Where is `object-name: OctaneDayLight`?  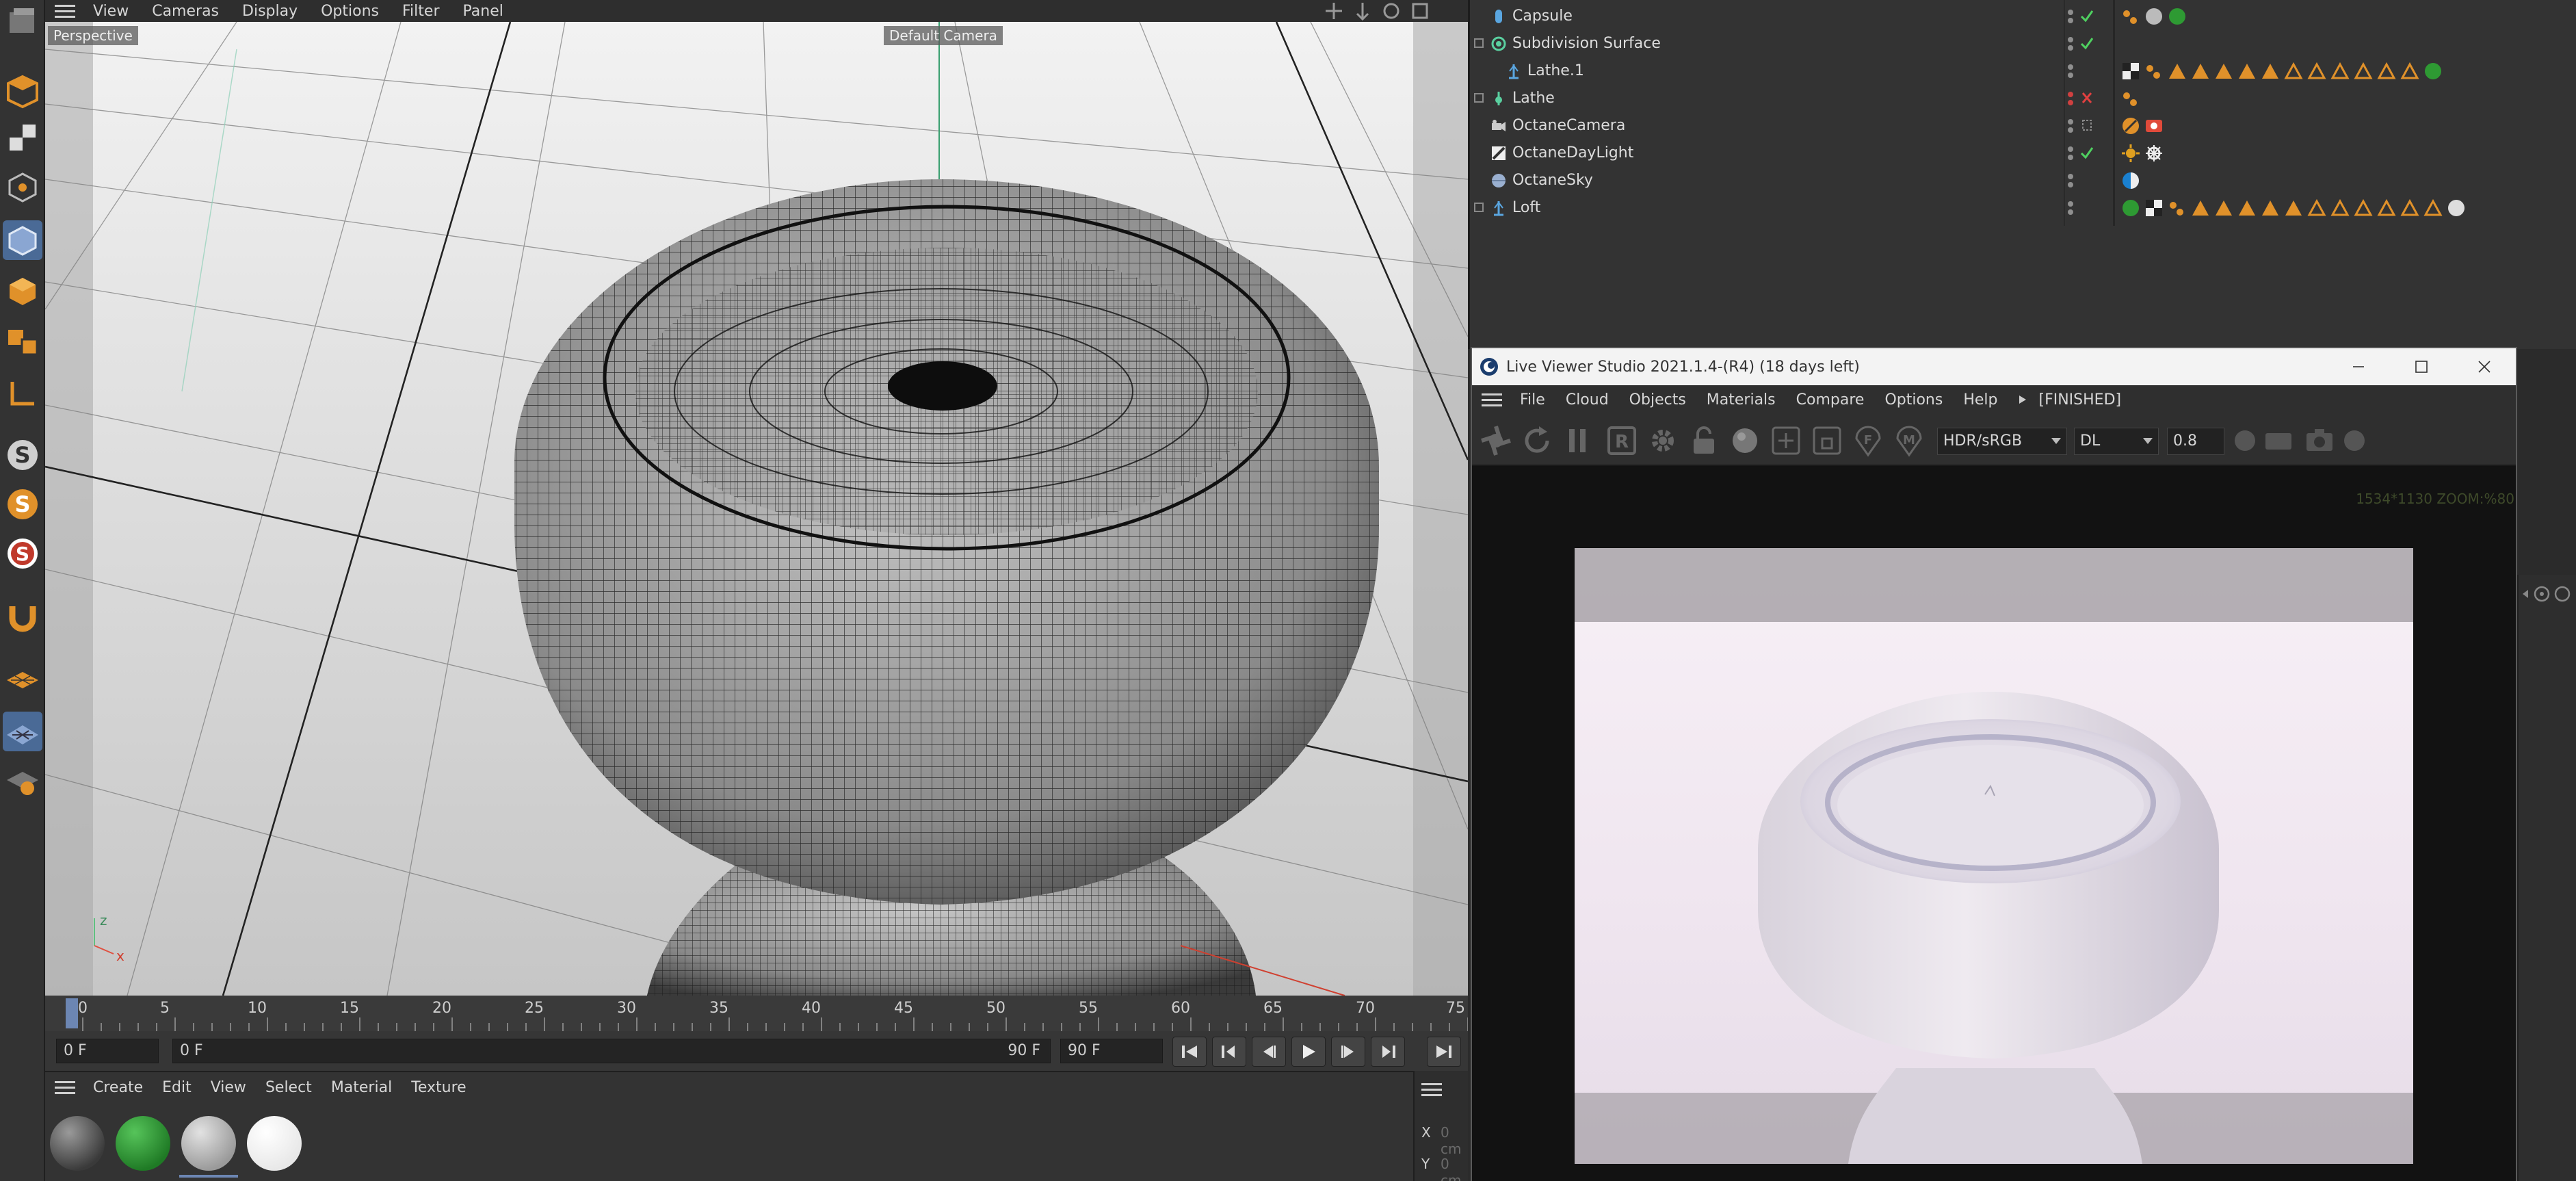 object-name: OctaneDayLight is located at coordinates (1572, 154).